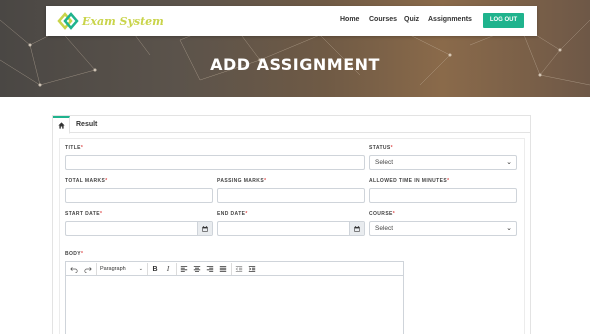 This screenshot has width=590, height=334. I want to click on title-field, so click(215, 165).